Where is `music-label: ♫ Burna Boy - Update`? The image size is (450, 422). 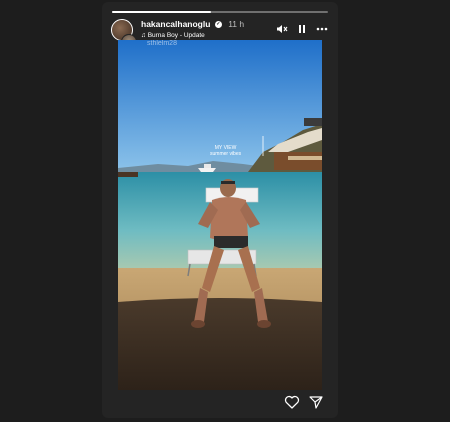 music-label: ♫ Burna Boy - Update is located at coordinates (173, 35).